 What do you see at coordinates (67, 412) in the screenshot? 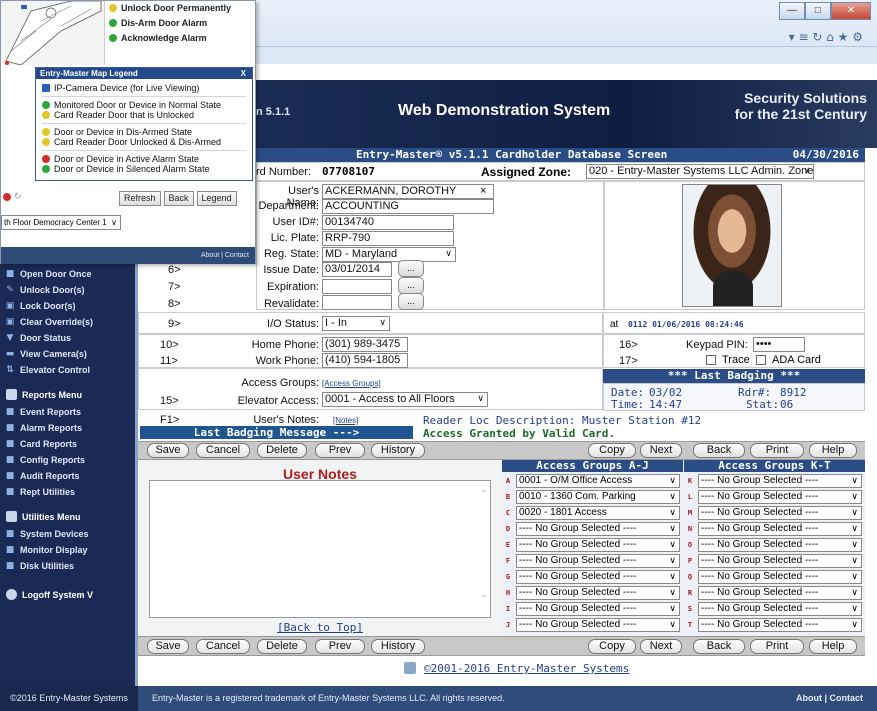
I see `nav-event-reports: ■ Event Reports` at bounding box center [67, 412].